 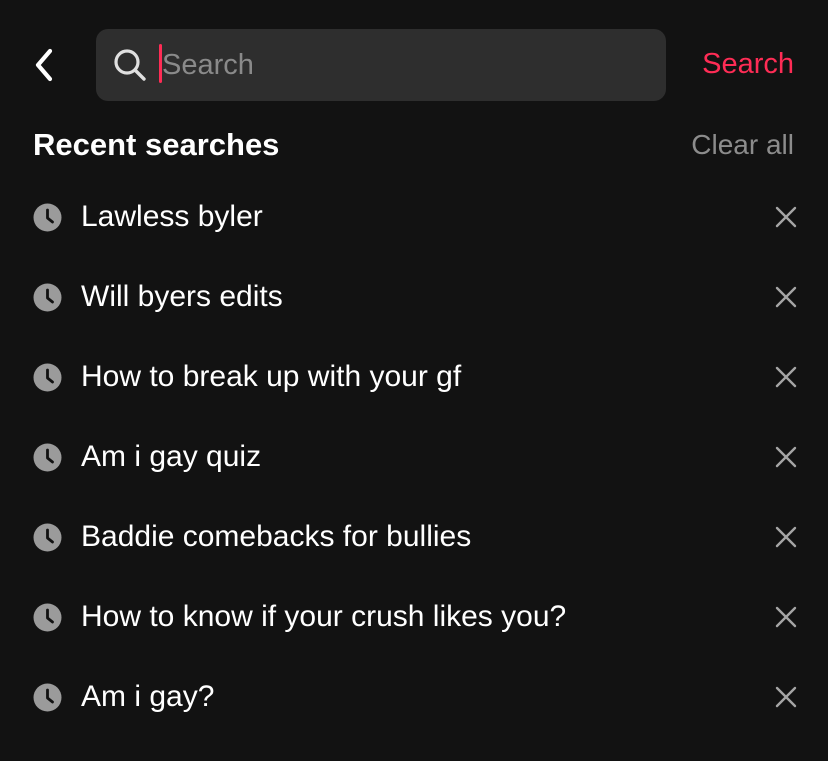 I want to click on search-icon, so click(x=130, y=65).